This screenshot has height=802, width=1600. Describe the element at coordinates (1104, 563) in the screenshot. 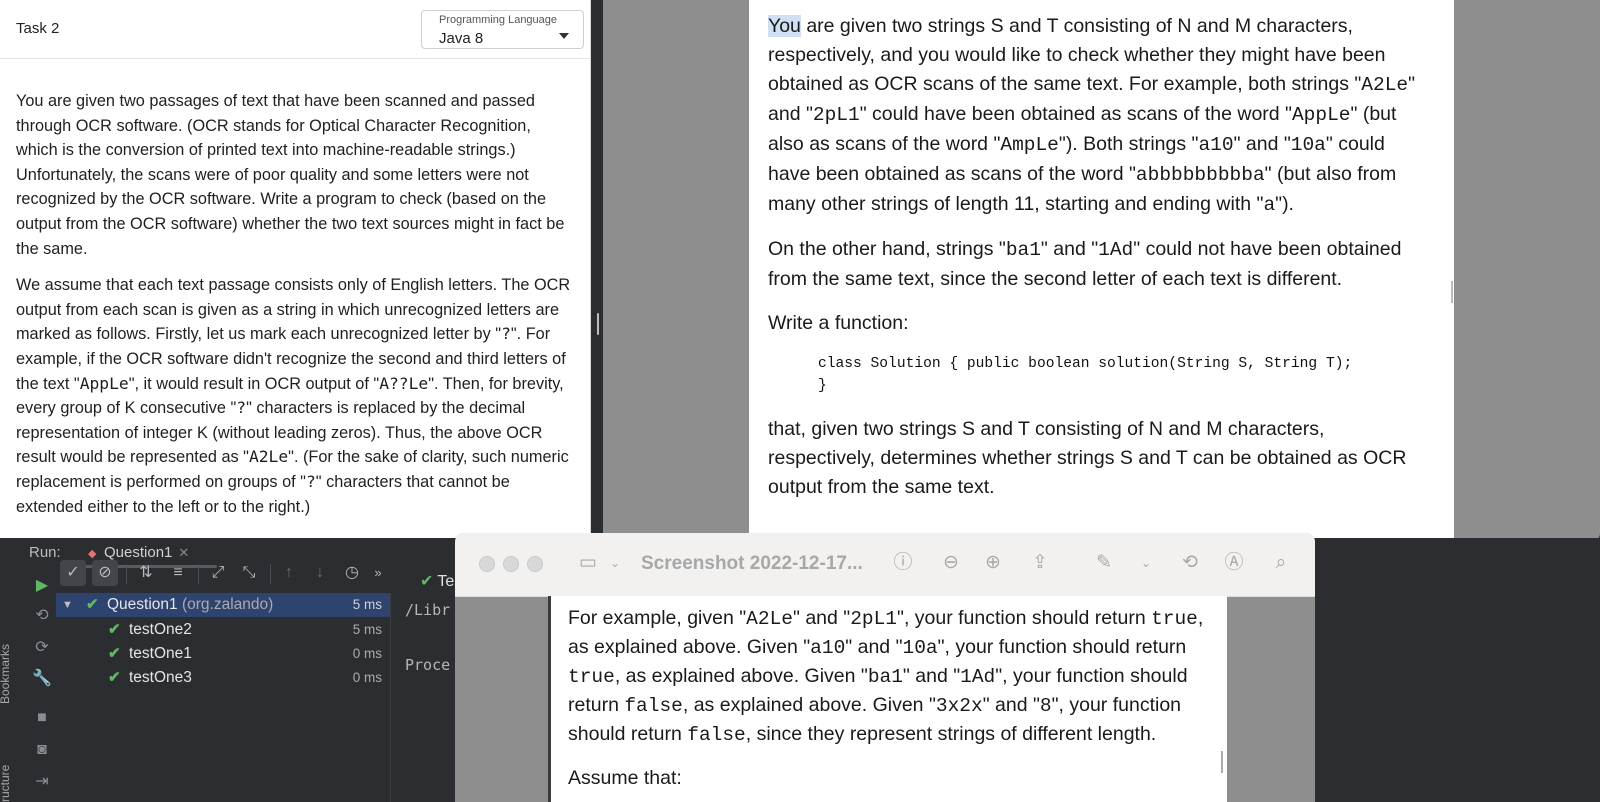

I see `markup-icon: ✎` at that location.